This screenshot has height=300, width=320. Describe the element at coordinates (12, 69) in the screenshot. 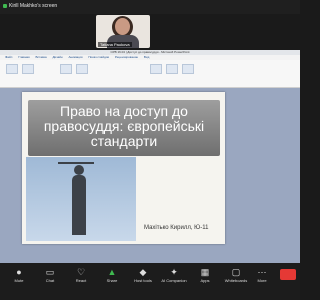

I see `paste-button` at that location.